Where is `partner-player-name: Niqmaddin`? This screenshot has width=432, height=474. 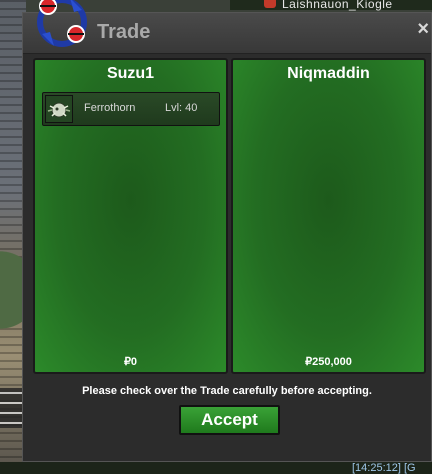 partner-player-name: Niqmaddin is located at coordinates (328, 73).